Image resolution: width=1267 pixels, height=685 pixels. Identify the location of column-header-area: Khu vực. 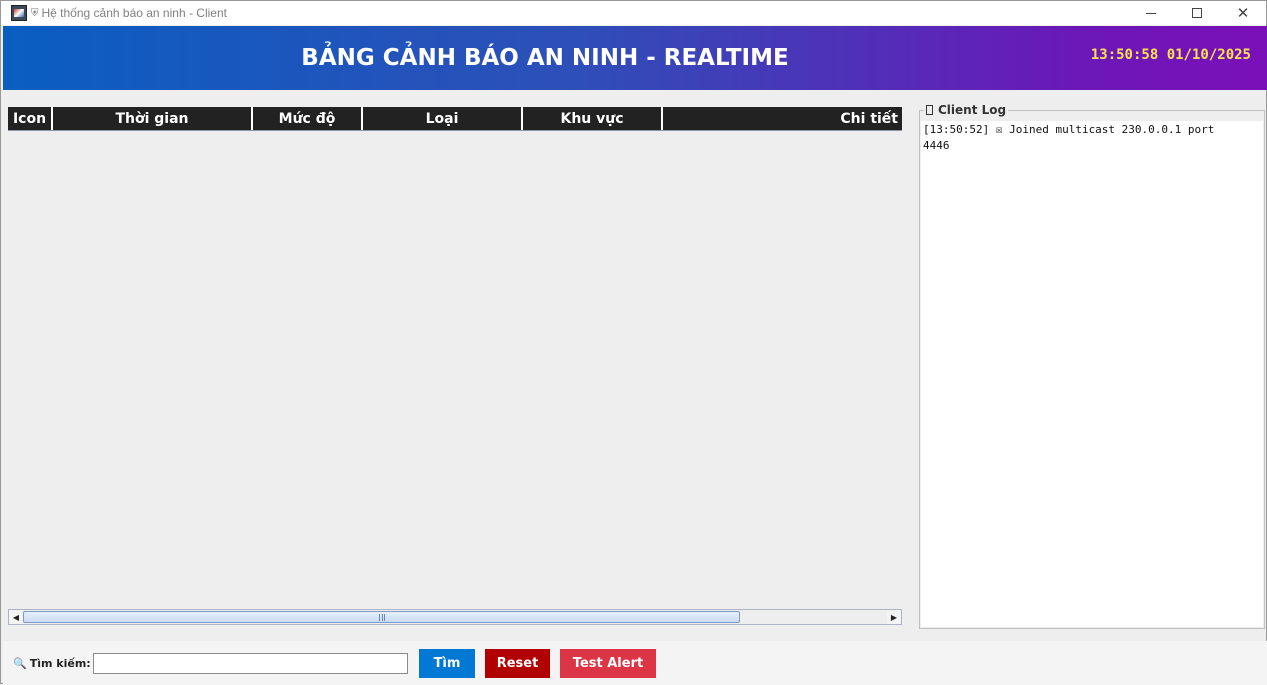
(593, 118).